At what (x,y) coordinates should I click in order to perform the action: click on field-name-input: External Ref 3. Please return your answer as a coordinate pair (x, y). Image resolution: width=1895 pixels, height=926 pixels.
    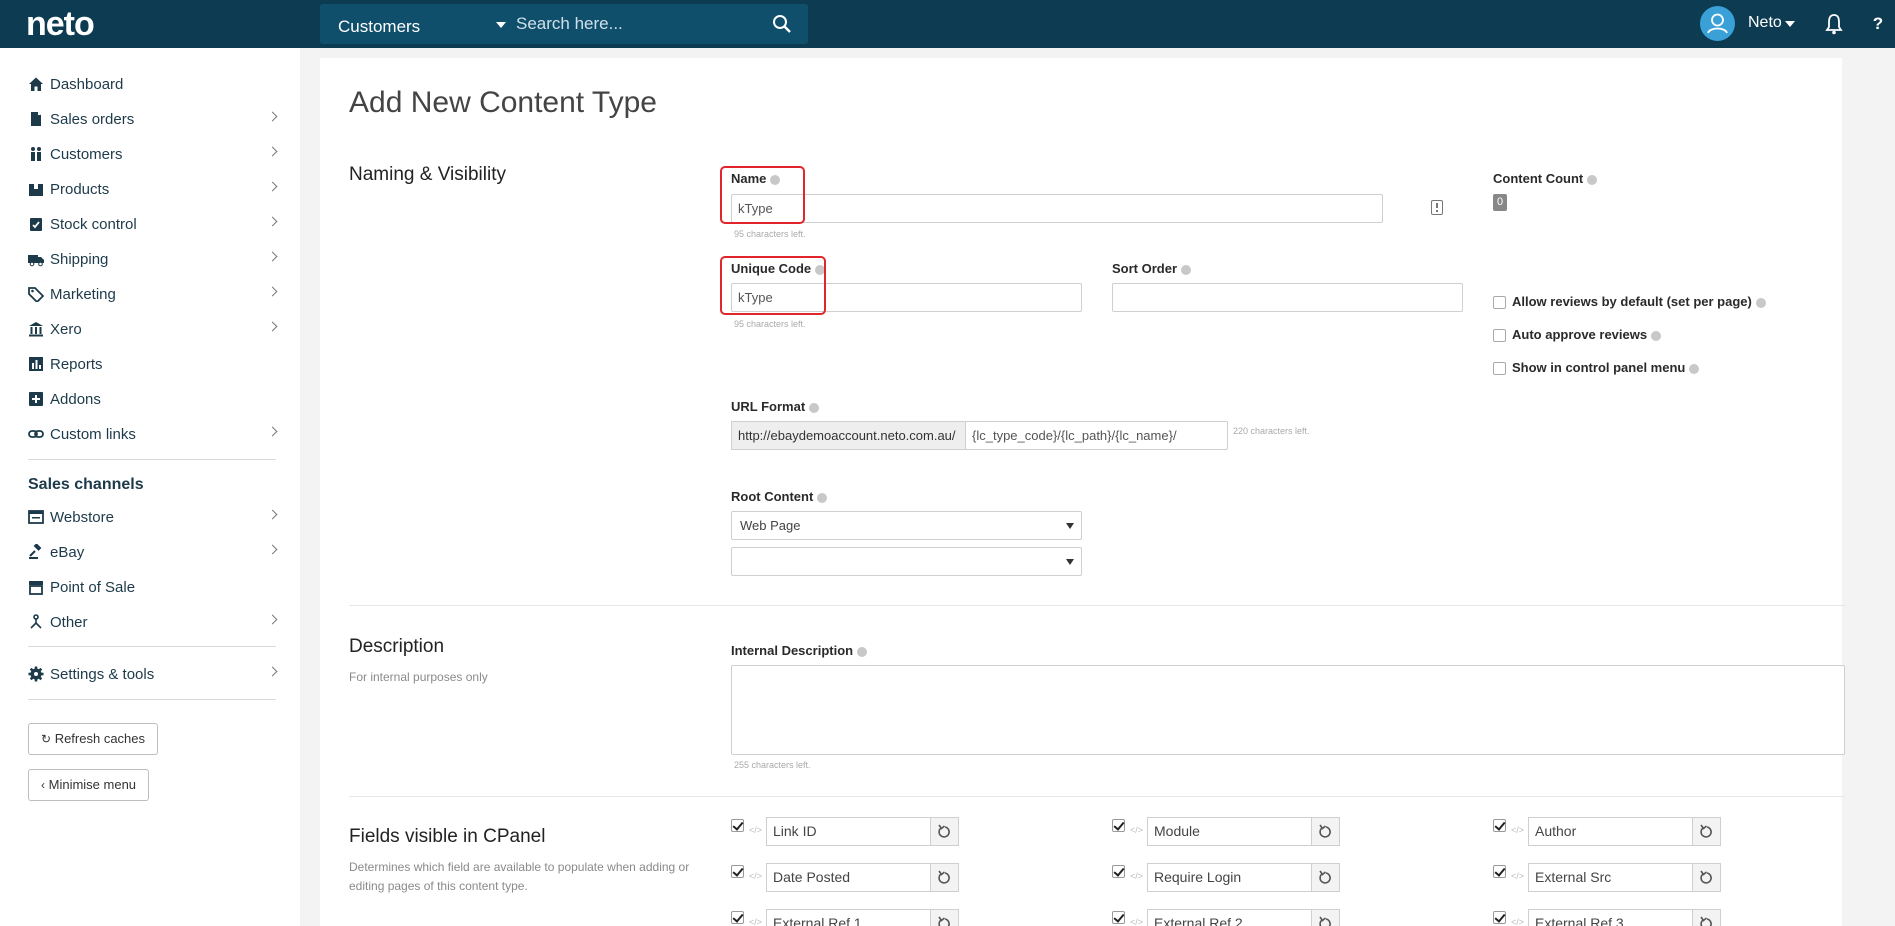
    Looking at the image, I should click on (1610, 917).